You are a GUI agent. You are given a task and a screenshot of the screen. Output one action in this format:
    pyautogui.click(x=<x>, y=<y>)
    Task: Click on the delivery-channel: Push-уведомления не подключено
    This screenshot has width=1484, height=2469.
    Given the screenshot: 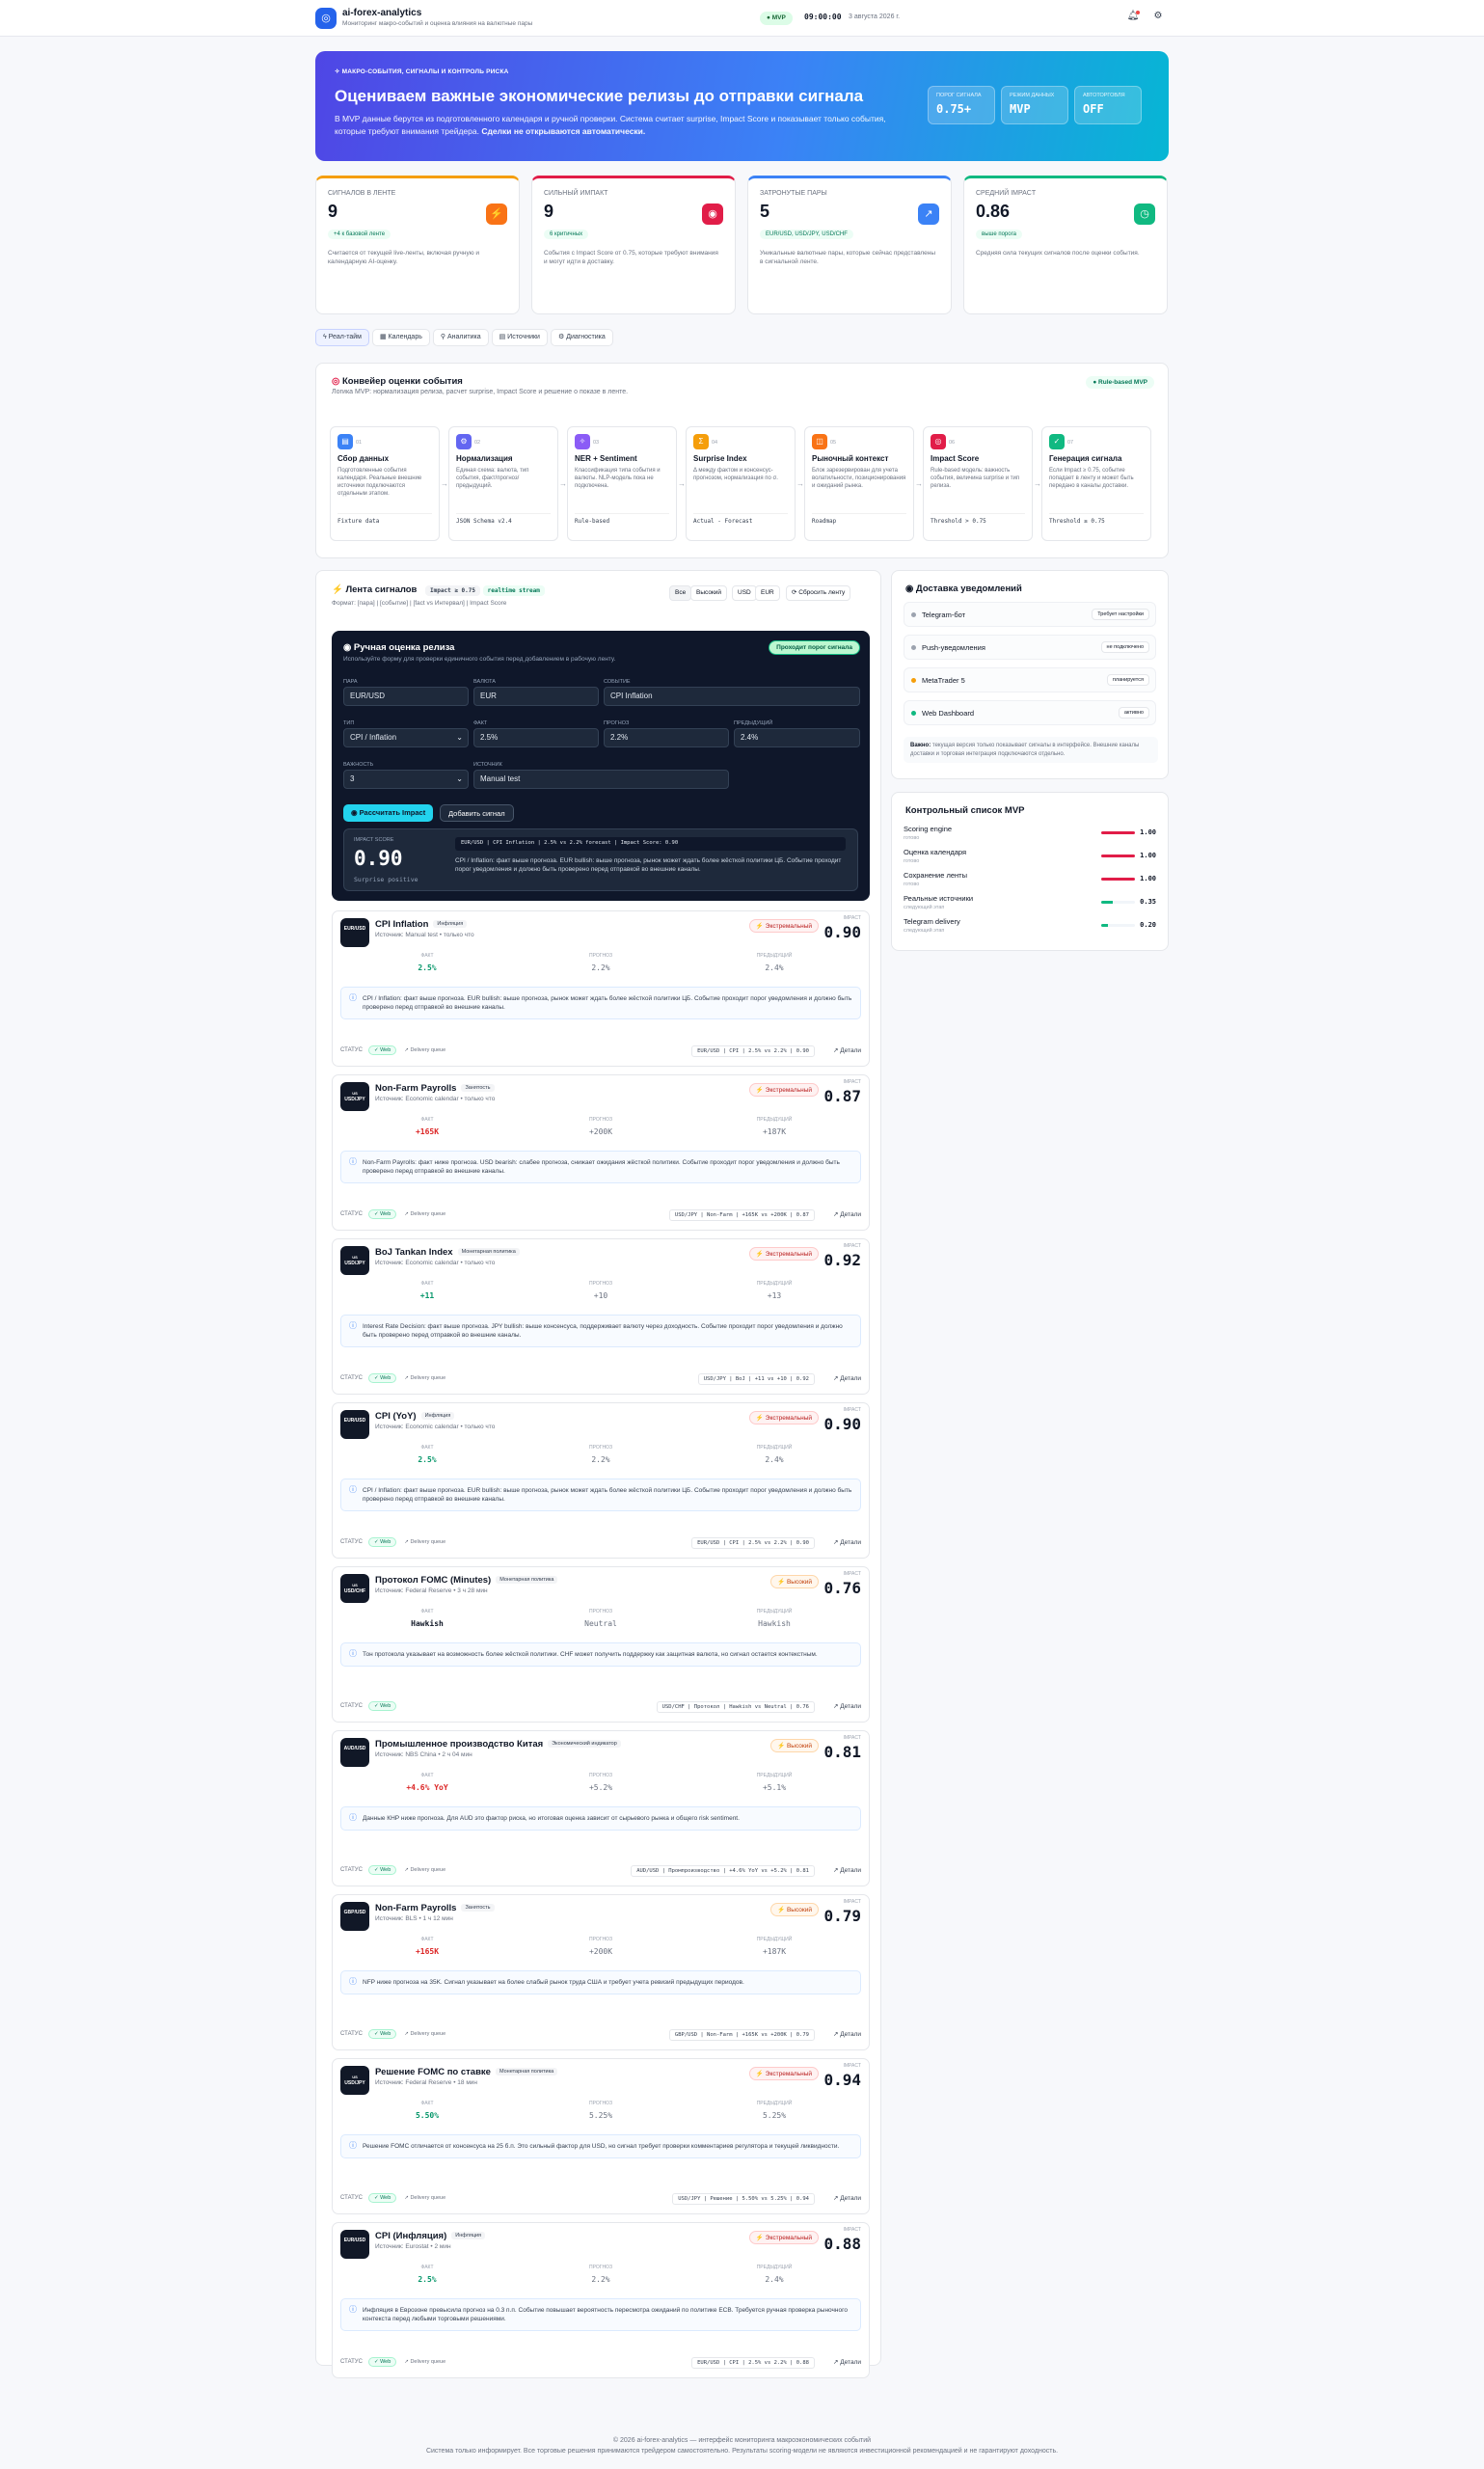 What is the action you would take?
    pyautogui.click(x=1030, y=647)
    